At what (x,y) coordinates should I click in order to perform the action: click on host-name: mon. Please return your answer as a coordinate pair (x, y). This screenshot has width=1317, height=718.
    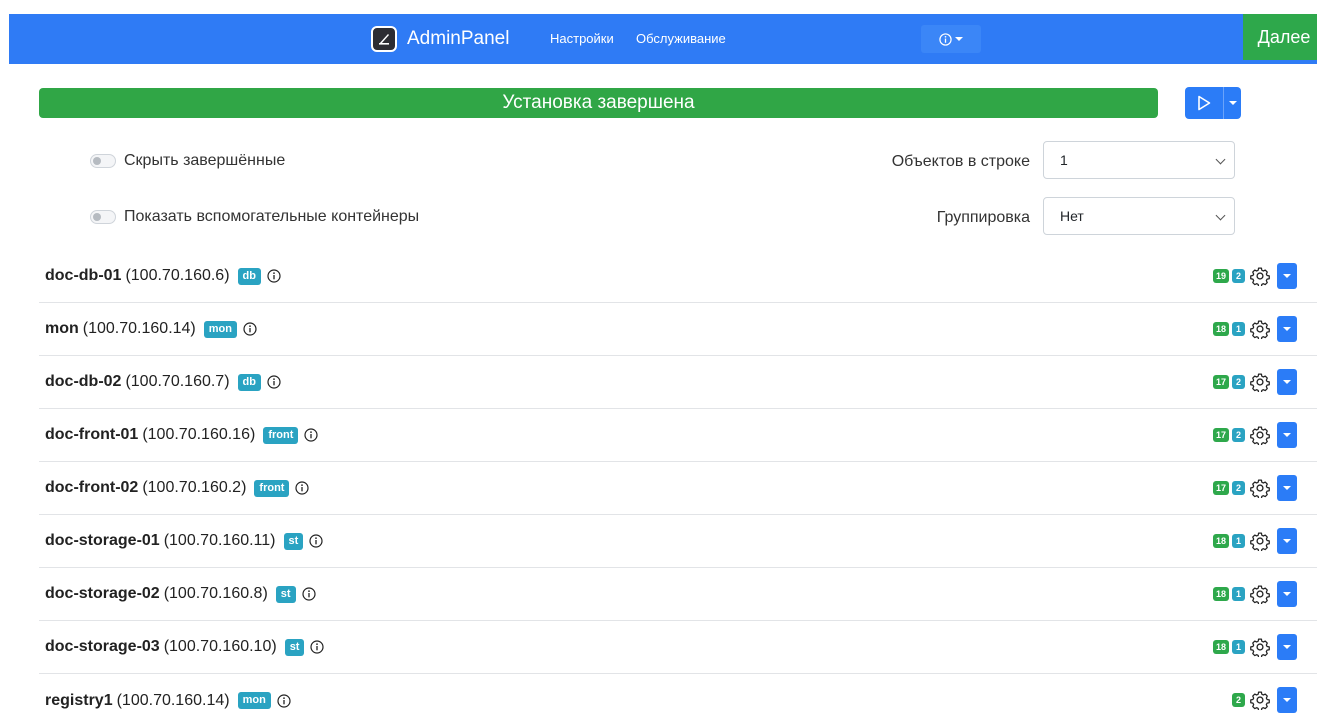
    Looking at the image, I should click on (62, 329).